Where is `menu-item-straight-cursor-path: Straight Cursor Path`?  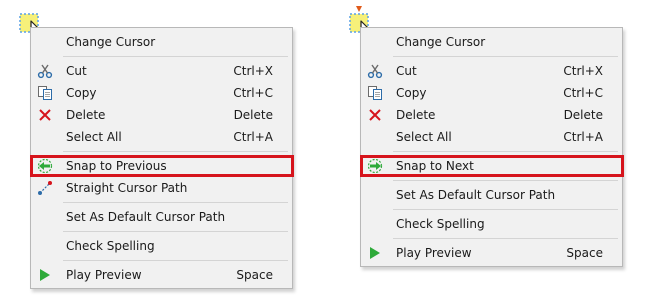 menu-item-straight-cursor-path: Straight Cursor Path is located at coordinates (161, 188).